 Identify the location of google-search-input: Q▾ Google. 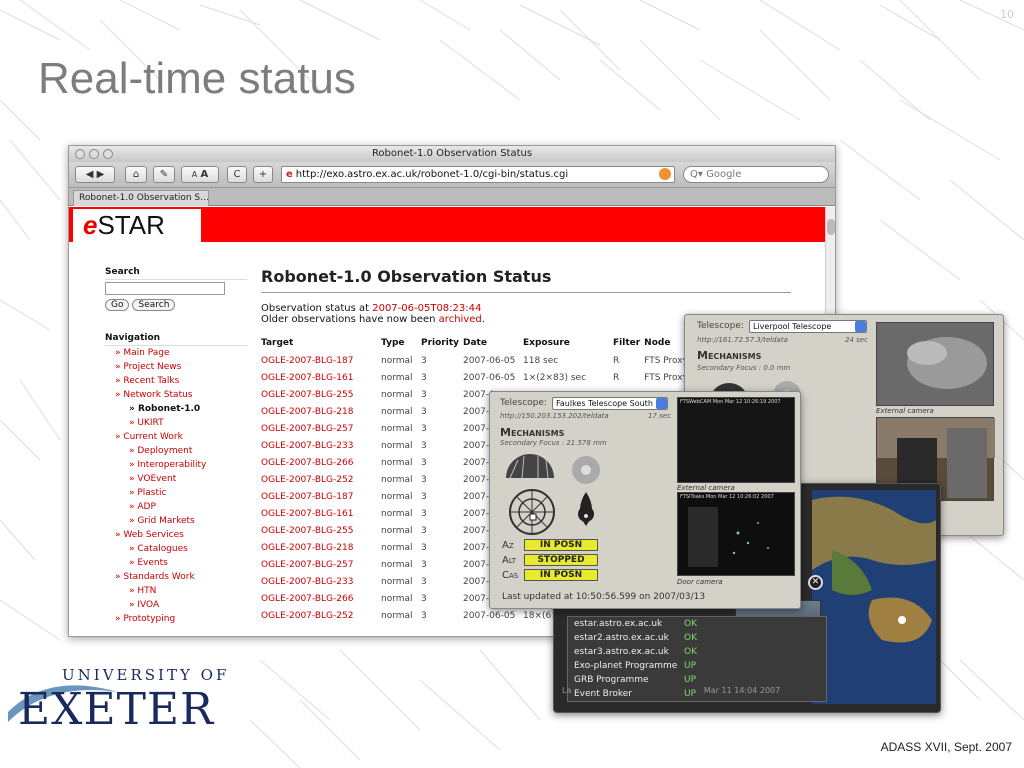
(756, 174).